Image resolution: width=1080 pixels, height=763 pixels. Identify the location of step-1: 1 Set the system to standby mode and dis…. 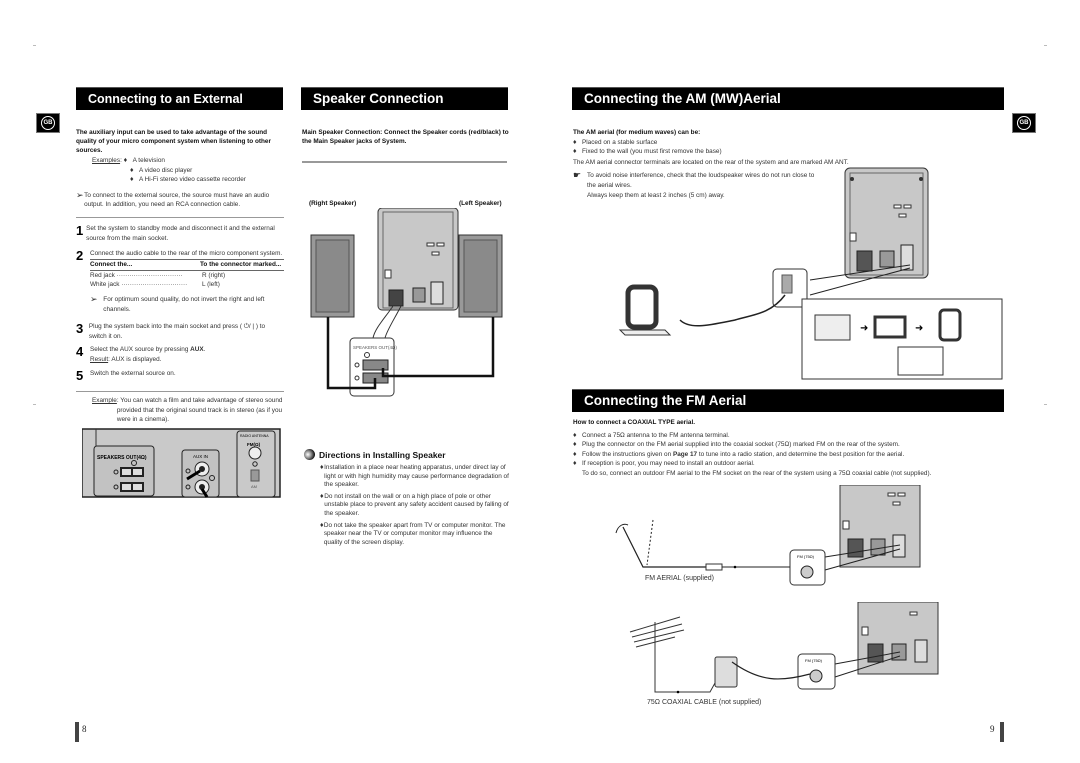
(180, 233).